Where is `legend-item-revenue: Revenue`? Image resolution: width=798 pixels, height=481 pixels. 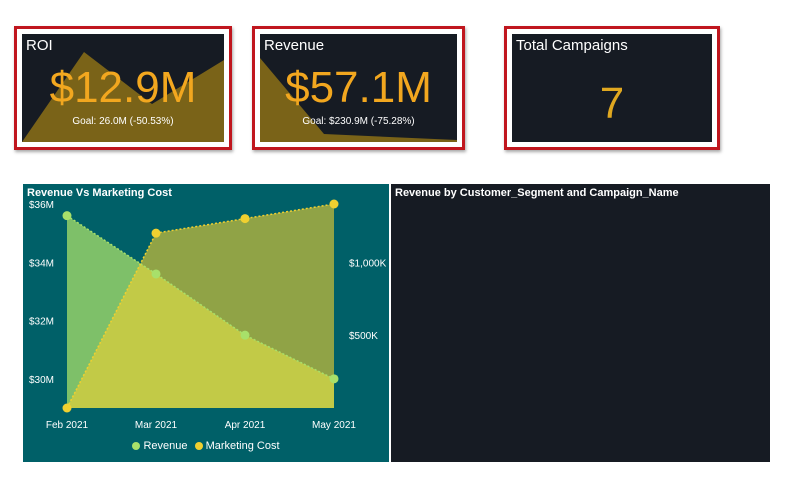
legend-item-revenue: Revenue is located at coordinates (160, 446).